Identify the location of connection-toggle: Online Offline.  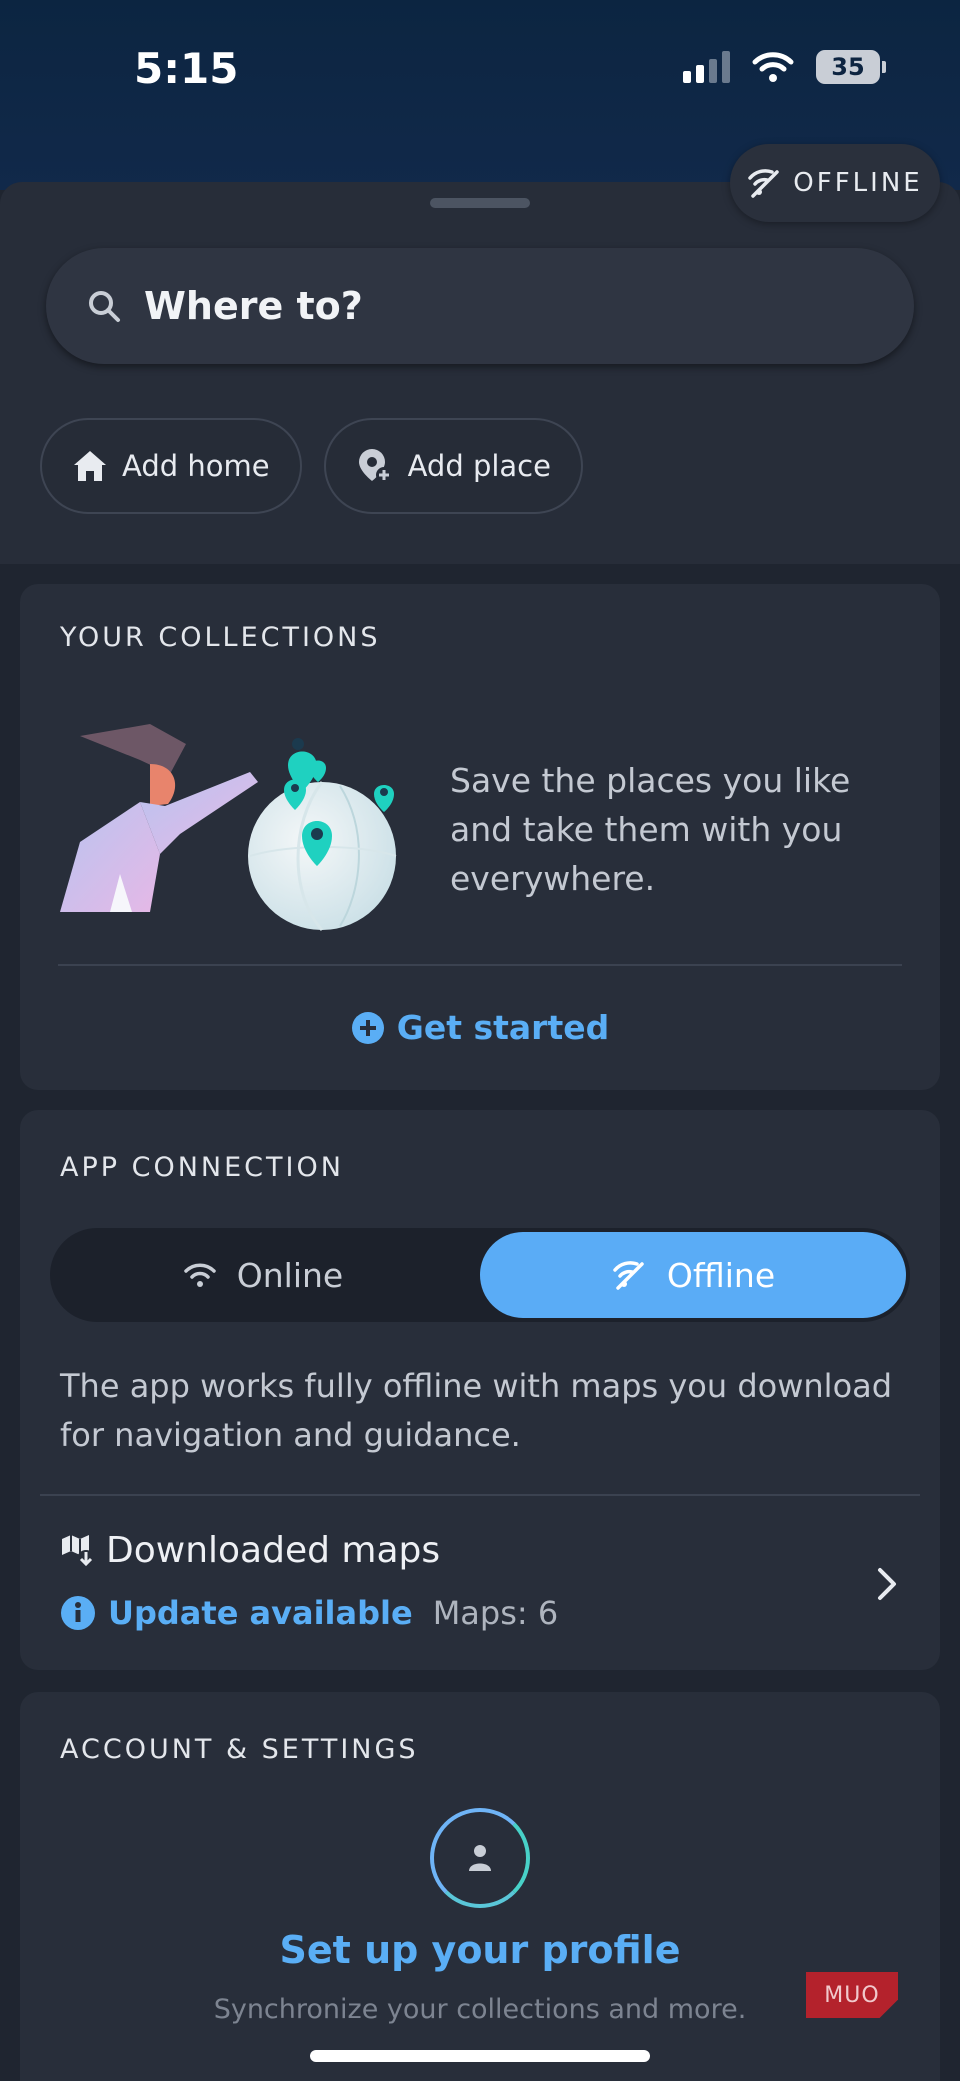
(480, 1275).